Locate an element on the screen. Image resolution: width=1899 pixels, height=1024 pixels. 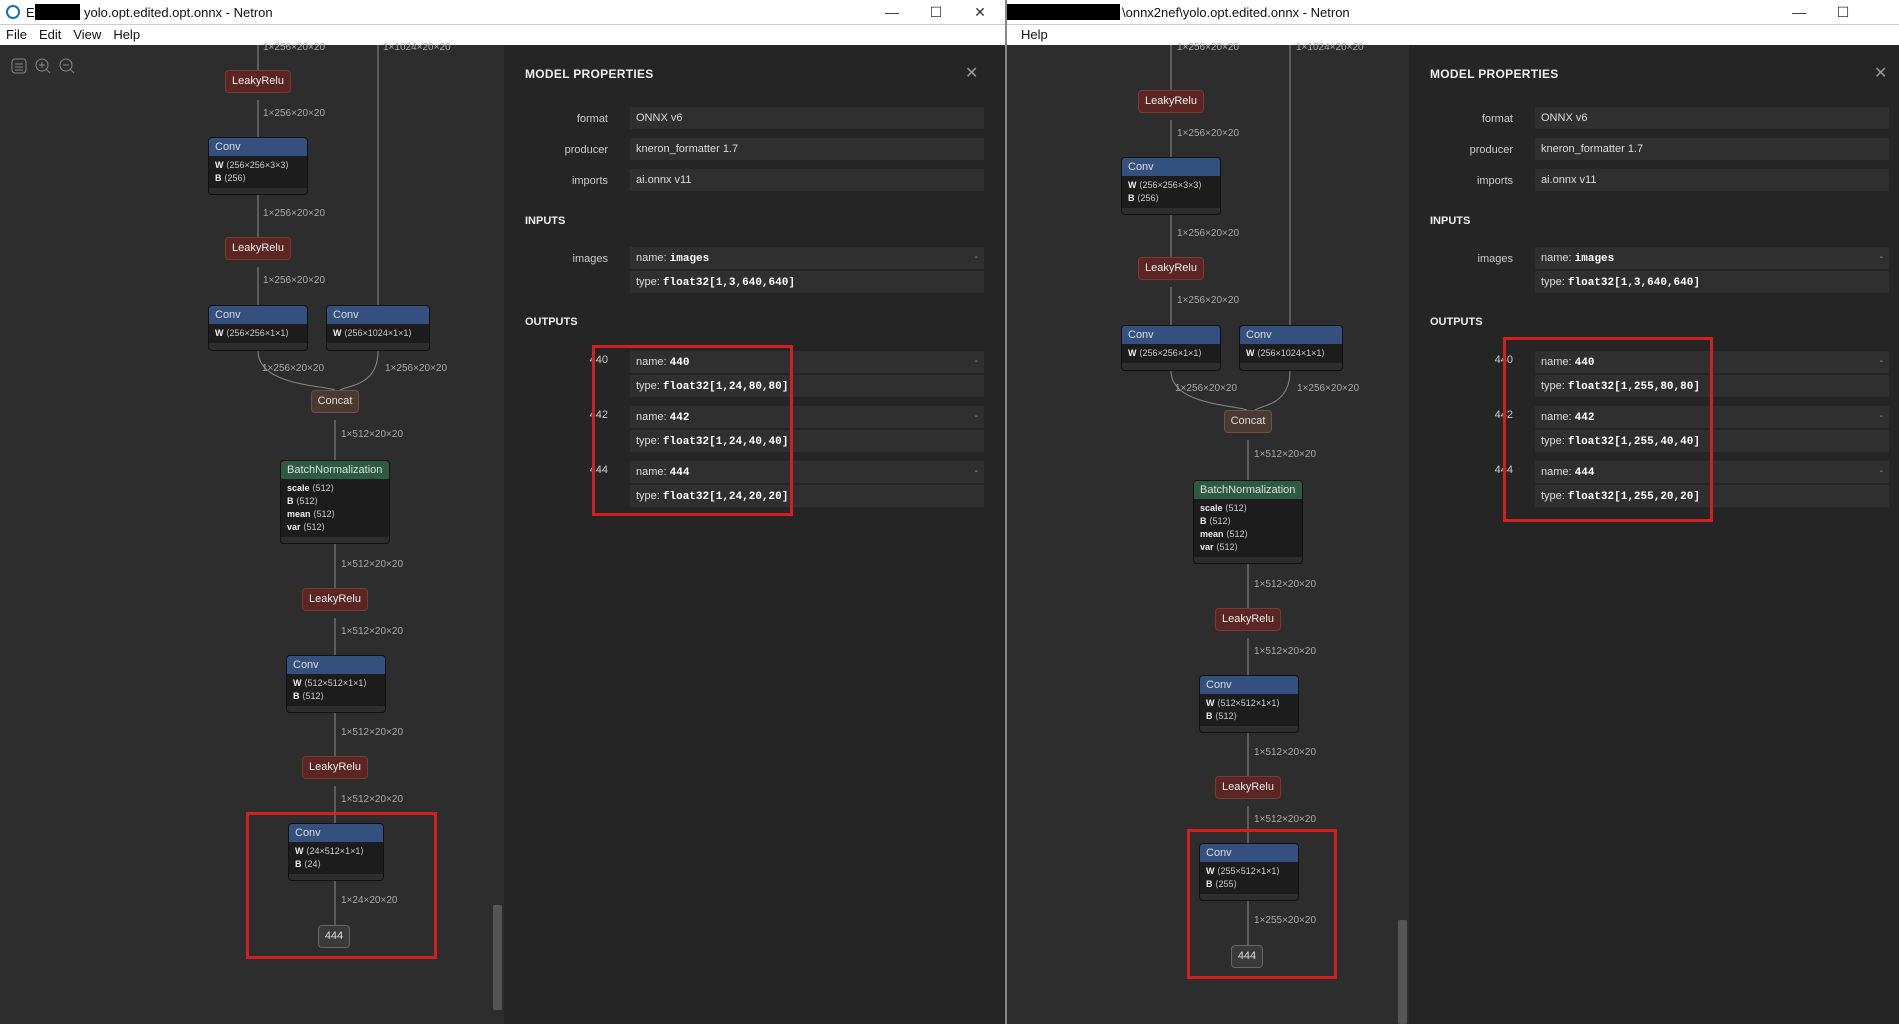
attr-key: scale is located at coordinates (298, 488).